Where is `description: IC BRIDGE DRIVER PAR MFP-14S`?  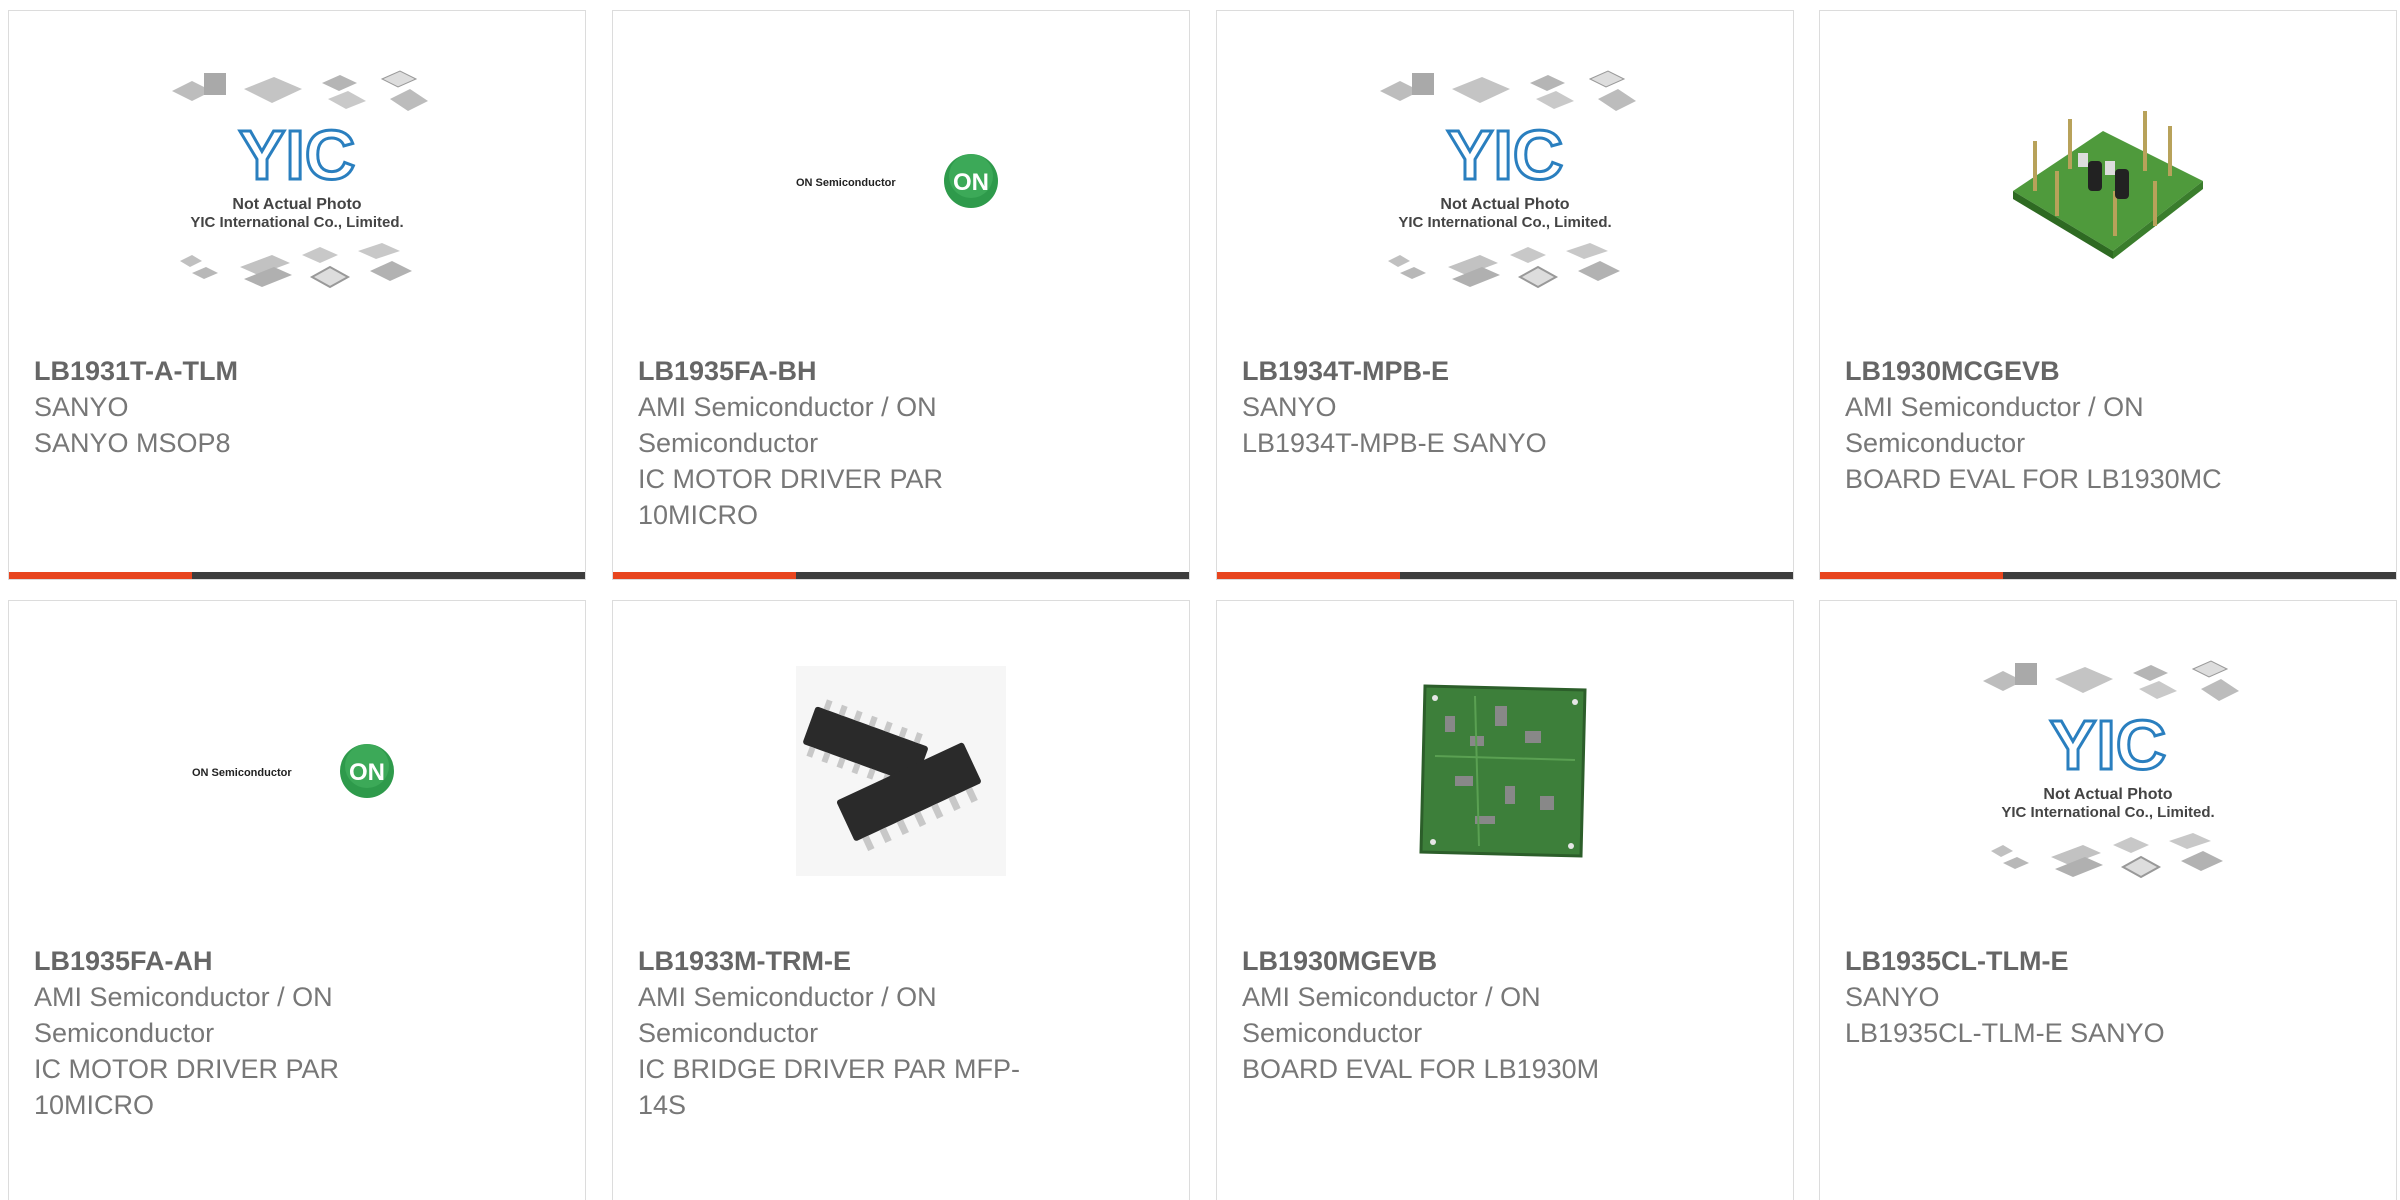 description: IC BRIDGE DRIVER PAR MFP-14S is located at coordinates (829, 1087).